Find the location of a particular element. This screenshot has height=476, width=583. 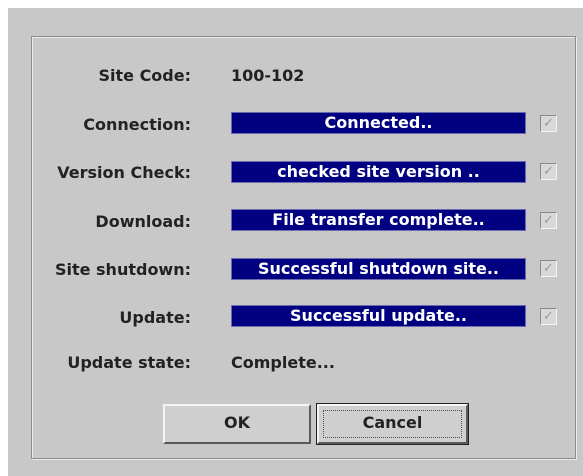

version-check-status-bar: checked site version .. is located at coordinates (378, 172).